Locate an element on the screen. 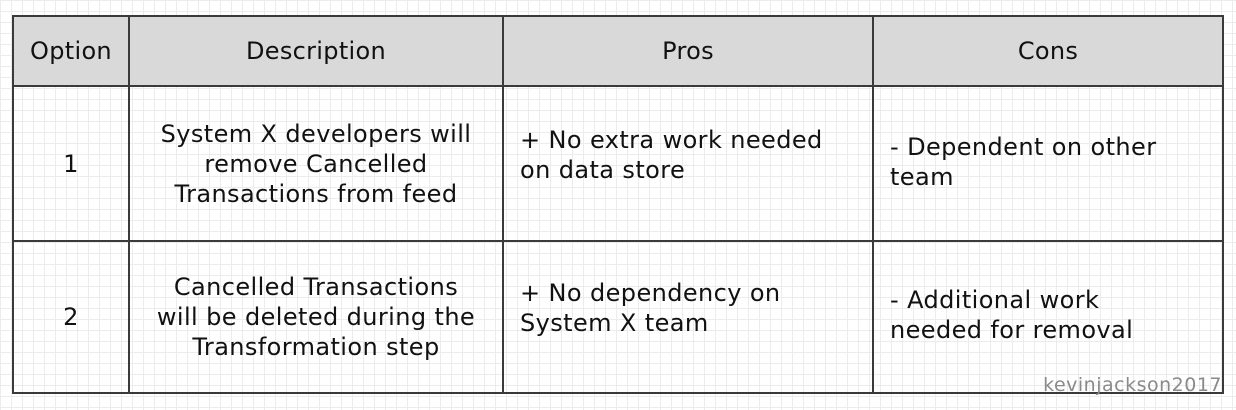  cons-cell: - Additional work needed for removal is located at coordinates (1048, 317).